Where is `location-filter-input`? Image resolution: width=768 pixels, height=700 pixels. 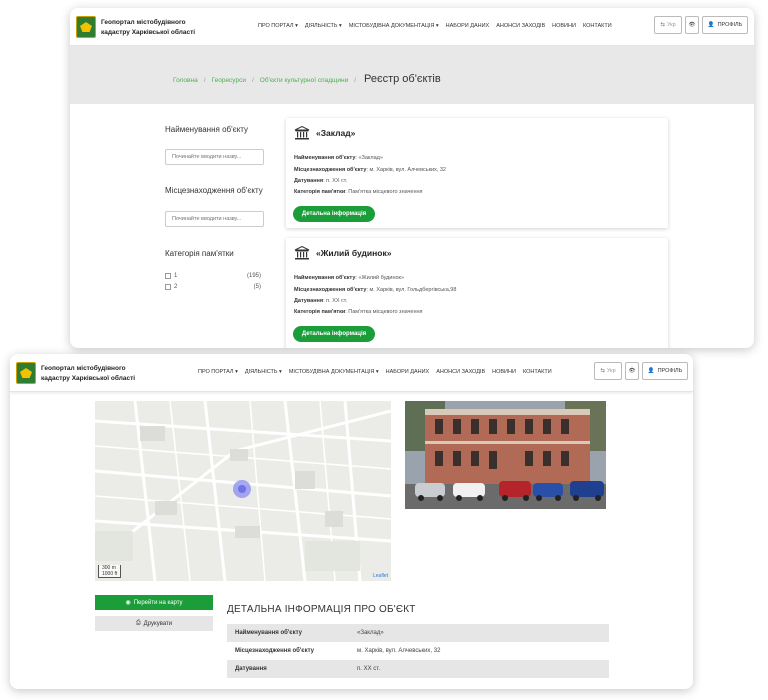
location-filter-input is located at coordinates (214, 219).